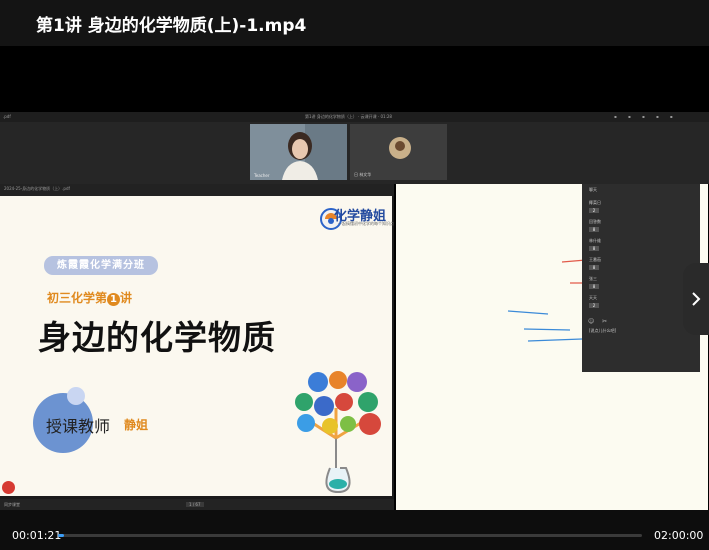 This screenshot has width=709, height=550. I want to click on class-badge: 炼霞霞化学满分班, so click(101, 265).